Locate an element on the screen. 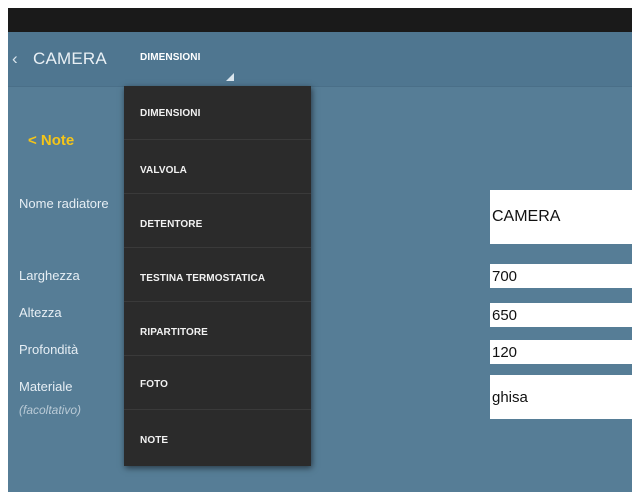  height-input is located at coordinates (561, 315).